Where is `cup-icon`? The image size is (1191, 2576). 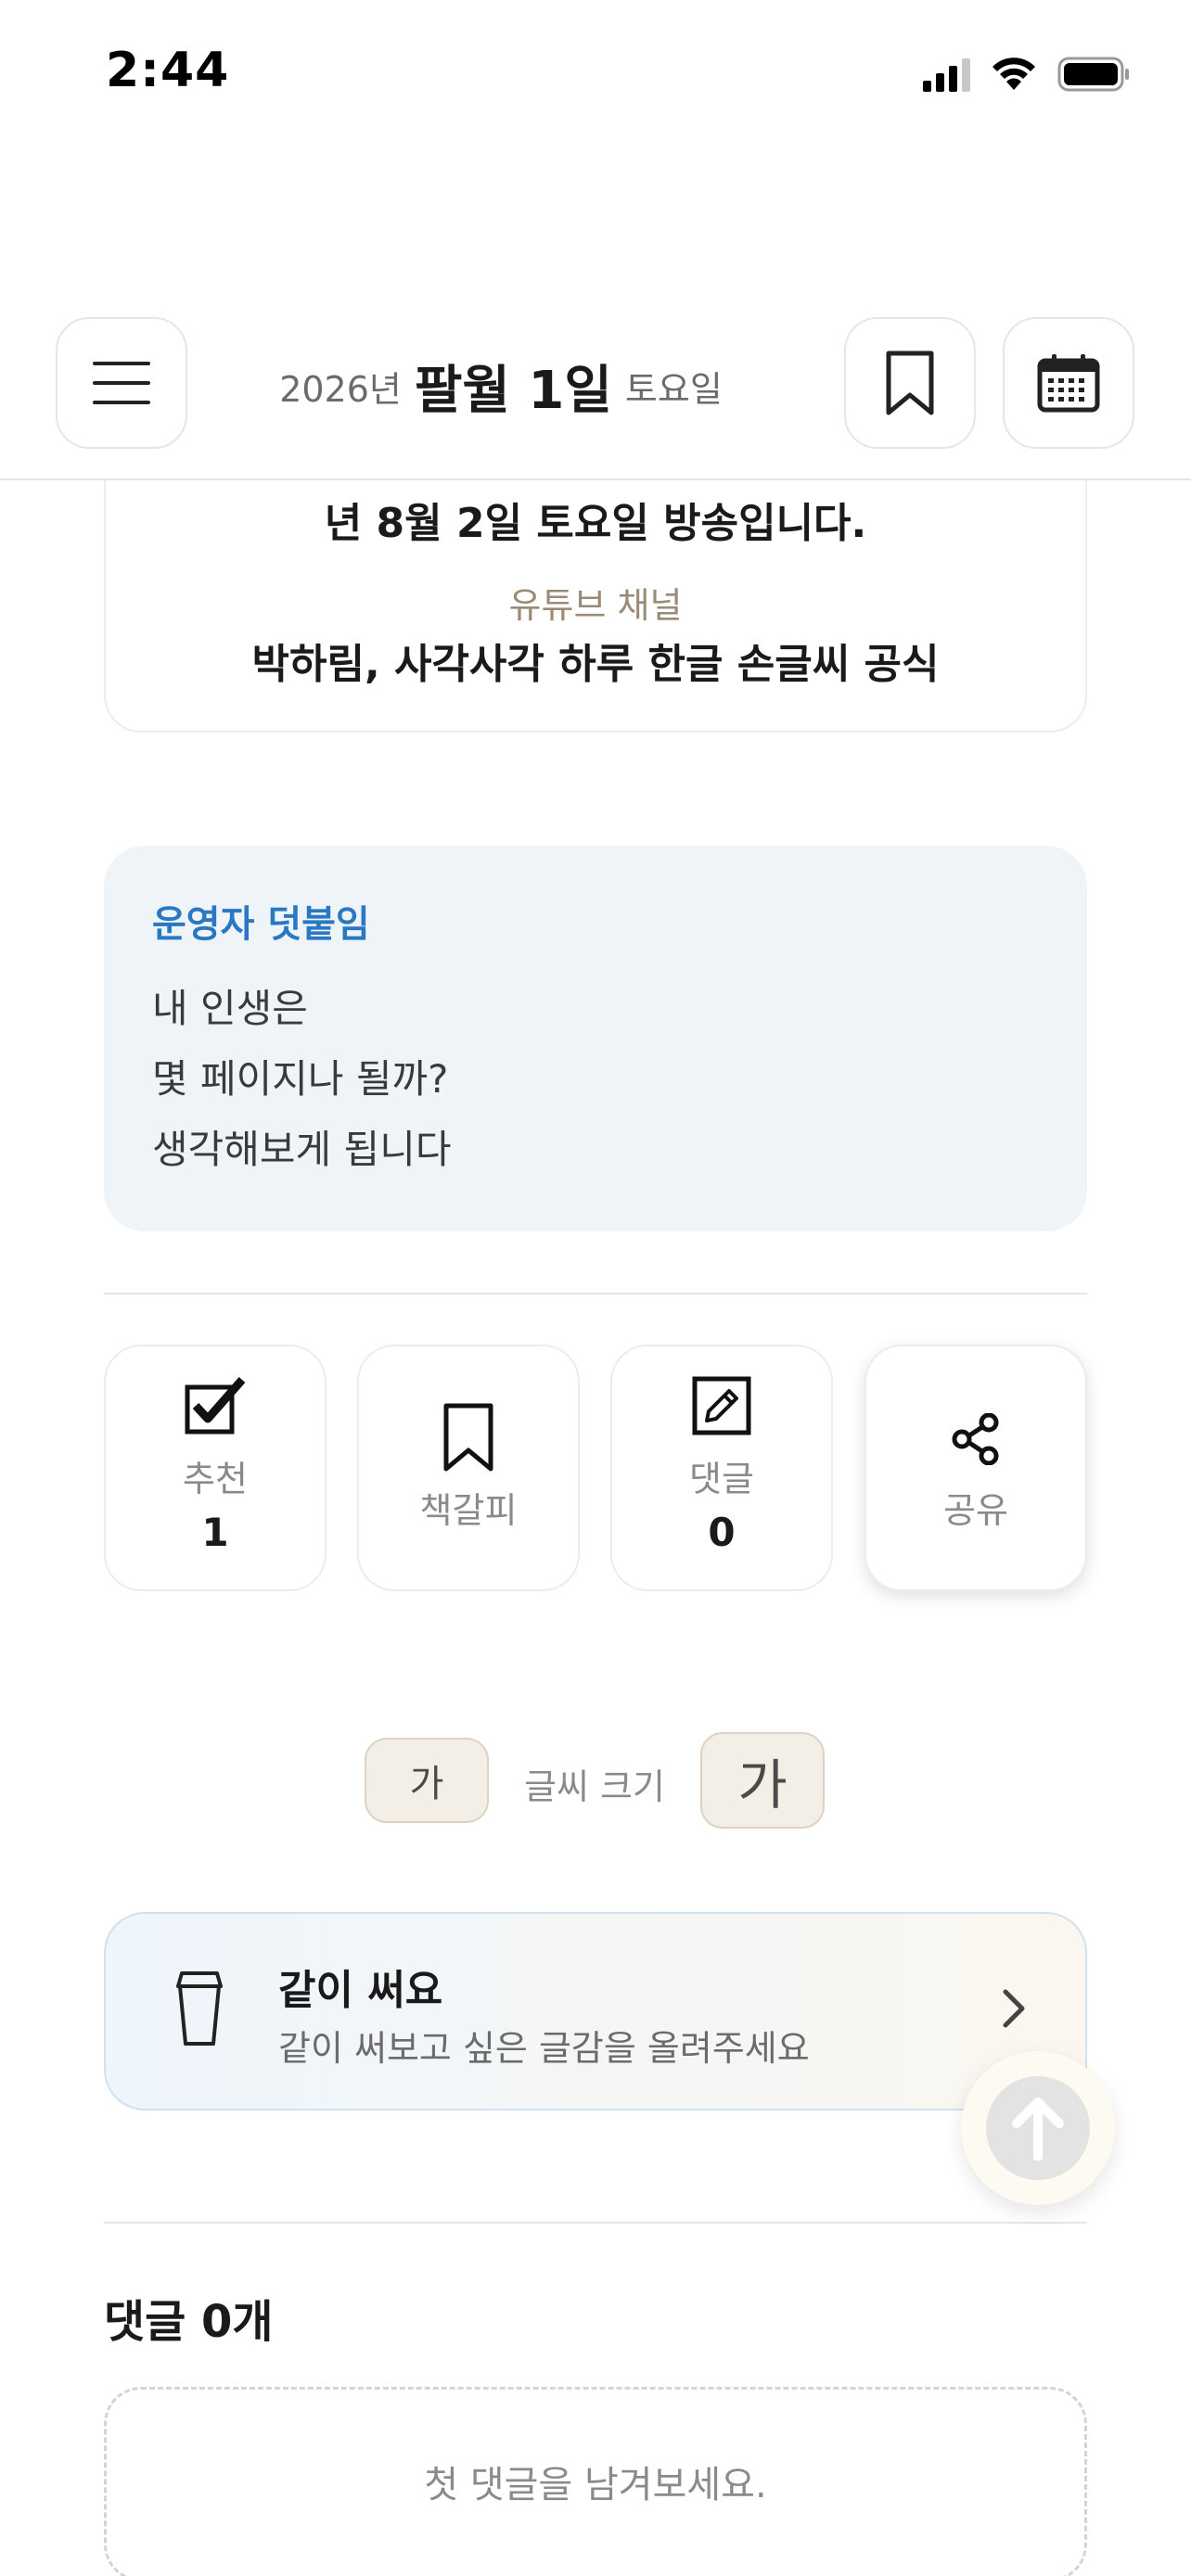 cup-icon is located at coordinates (199, 2008).